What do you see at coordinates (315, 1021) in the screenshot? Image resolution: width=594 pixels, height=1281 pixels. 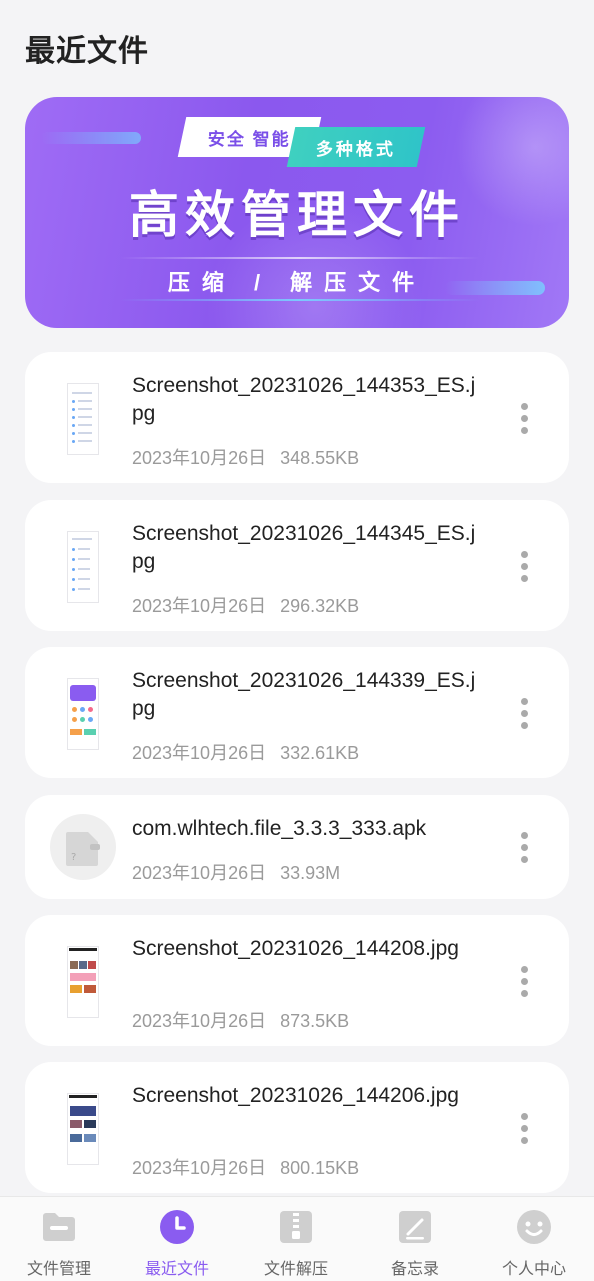 I see `file-size: 873.5KB` at bounding box center [315, 1021].